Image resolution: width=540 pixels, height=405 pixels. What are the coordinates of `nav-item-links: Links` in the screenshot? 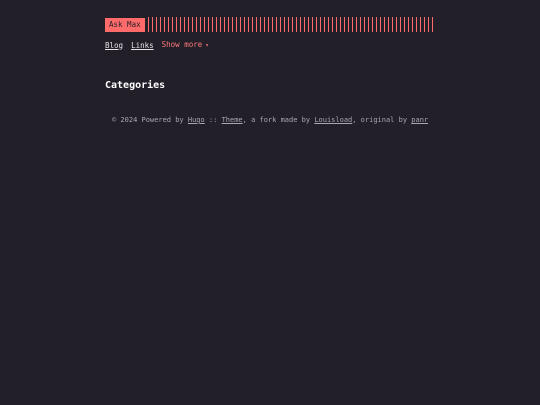 It's located at (142, 46).